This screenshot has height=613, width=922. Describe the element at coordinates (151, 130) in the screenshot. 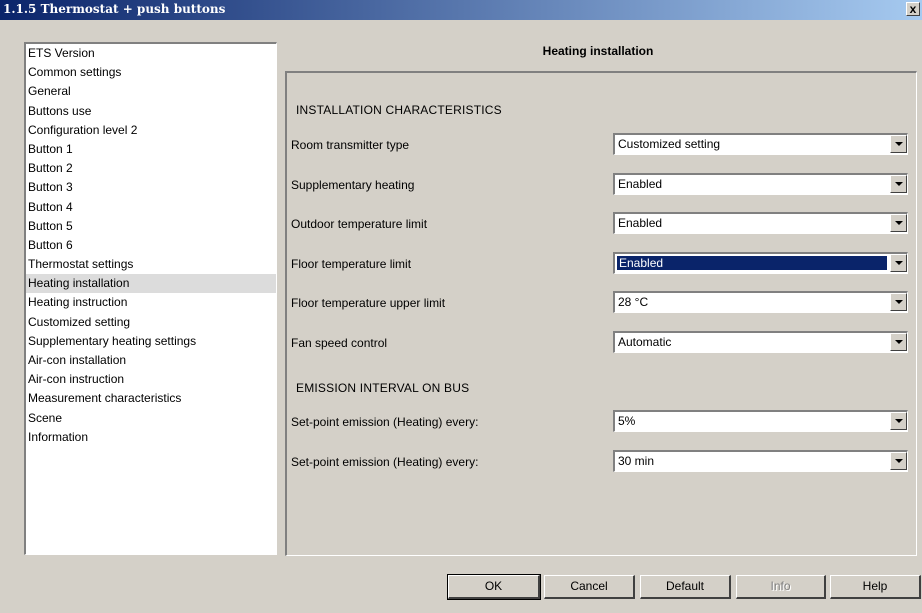

I see `list-item-configuration-level-2: Configuration level 2` at that location.